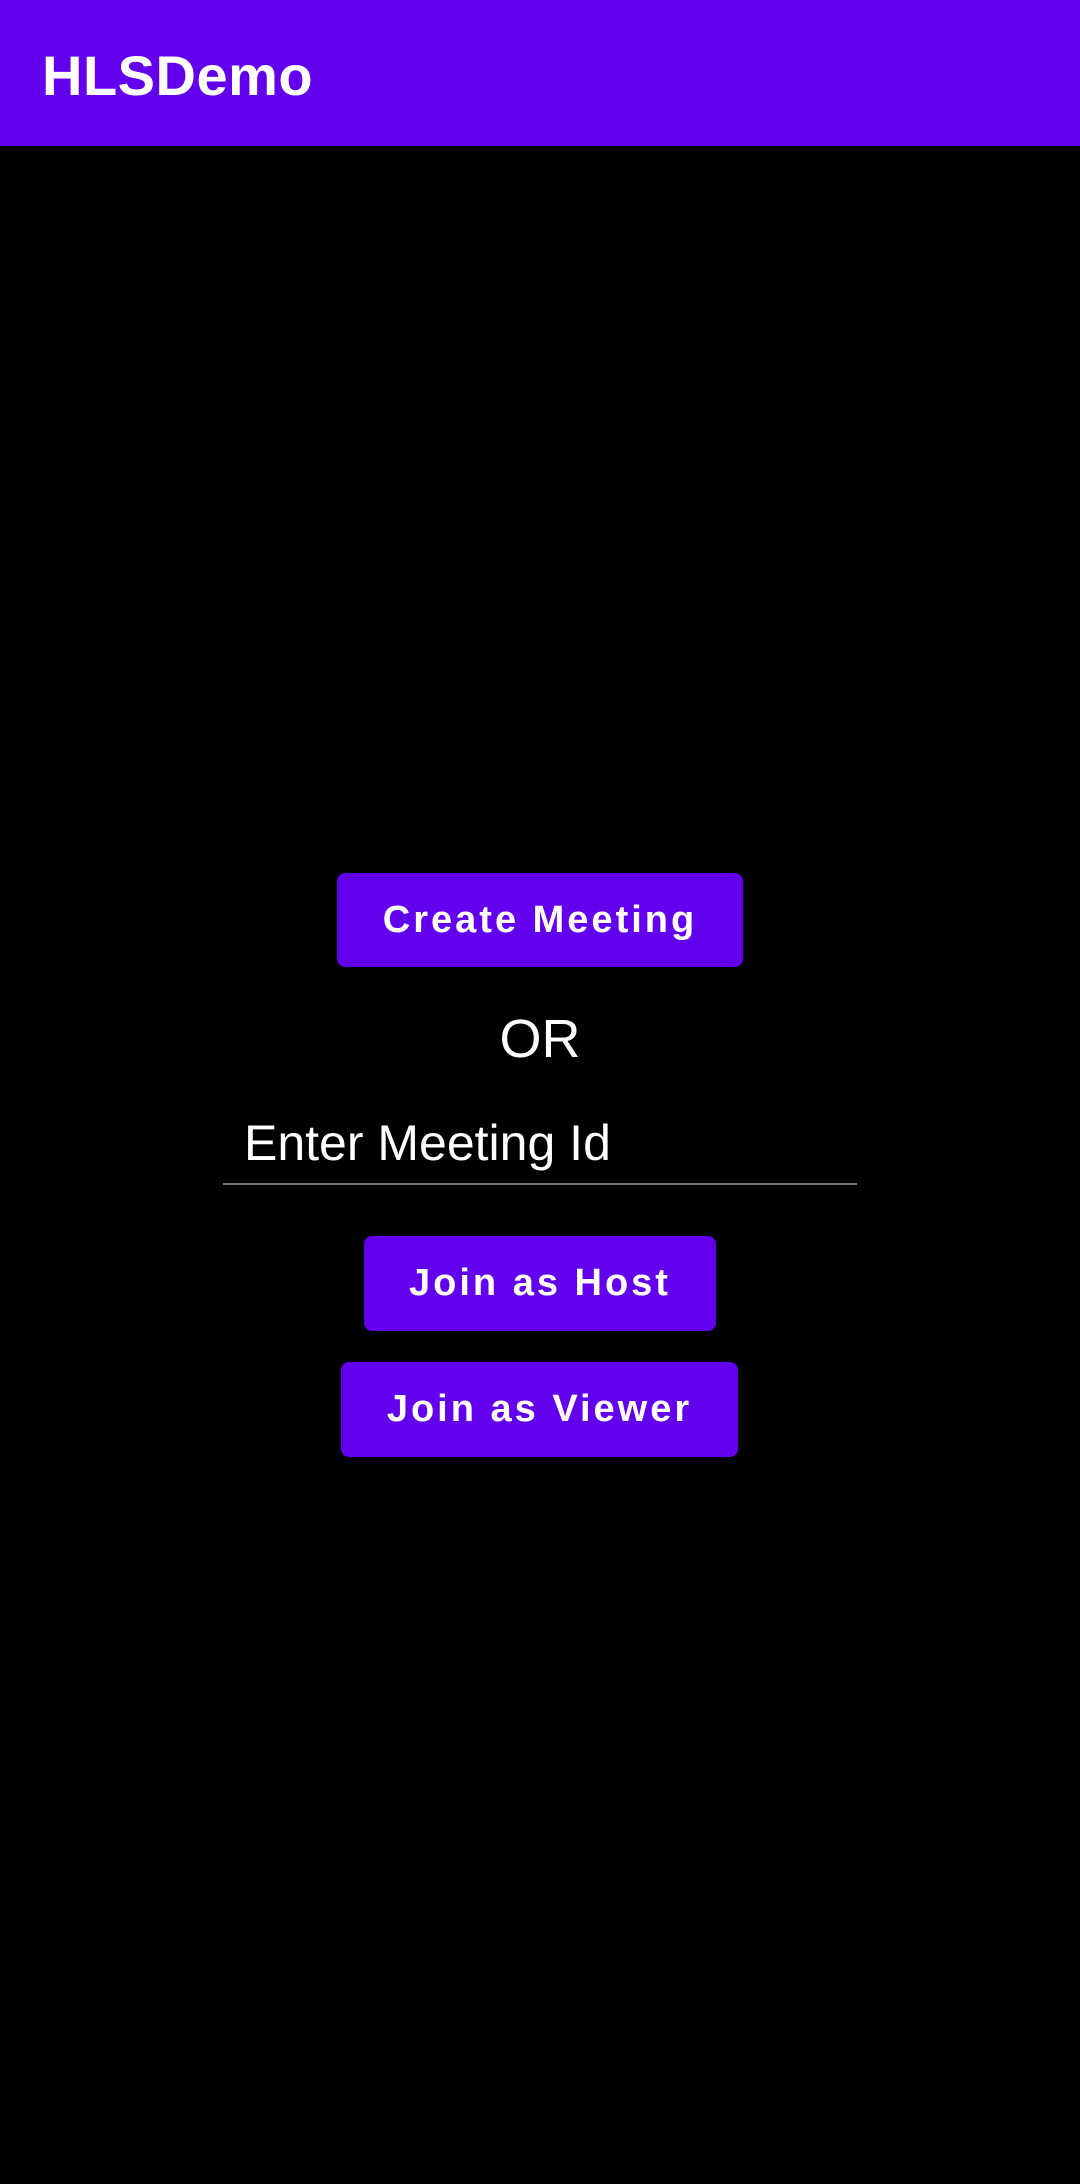 This screenshot has height=2184, width=1080. I want to click on app-bar: HLSDemo, so click(540, 73).